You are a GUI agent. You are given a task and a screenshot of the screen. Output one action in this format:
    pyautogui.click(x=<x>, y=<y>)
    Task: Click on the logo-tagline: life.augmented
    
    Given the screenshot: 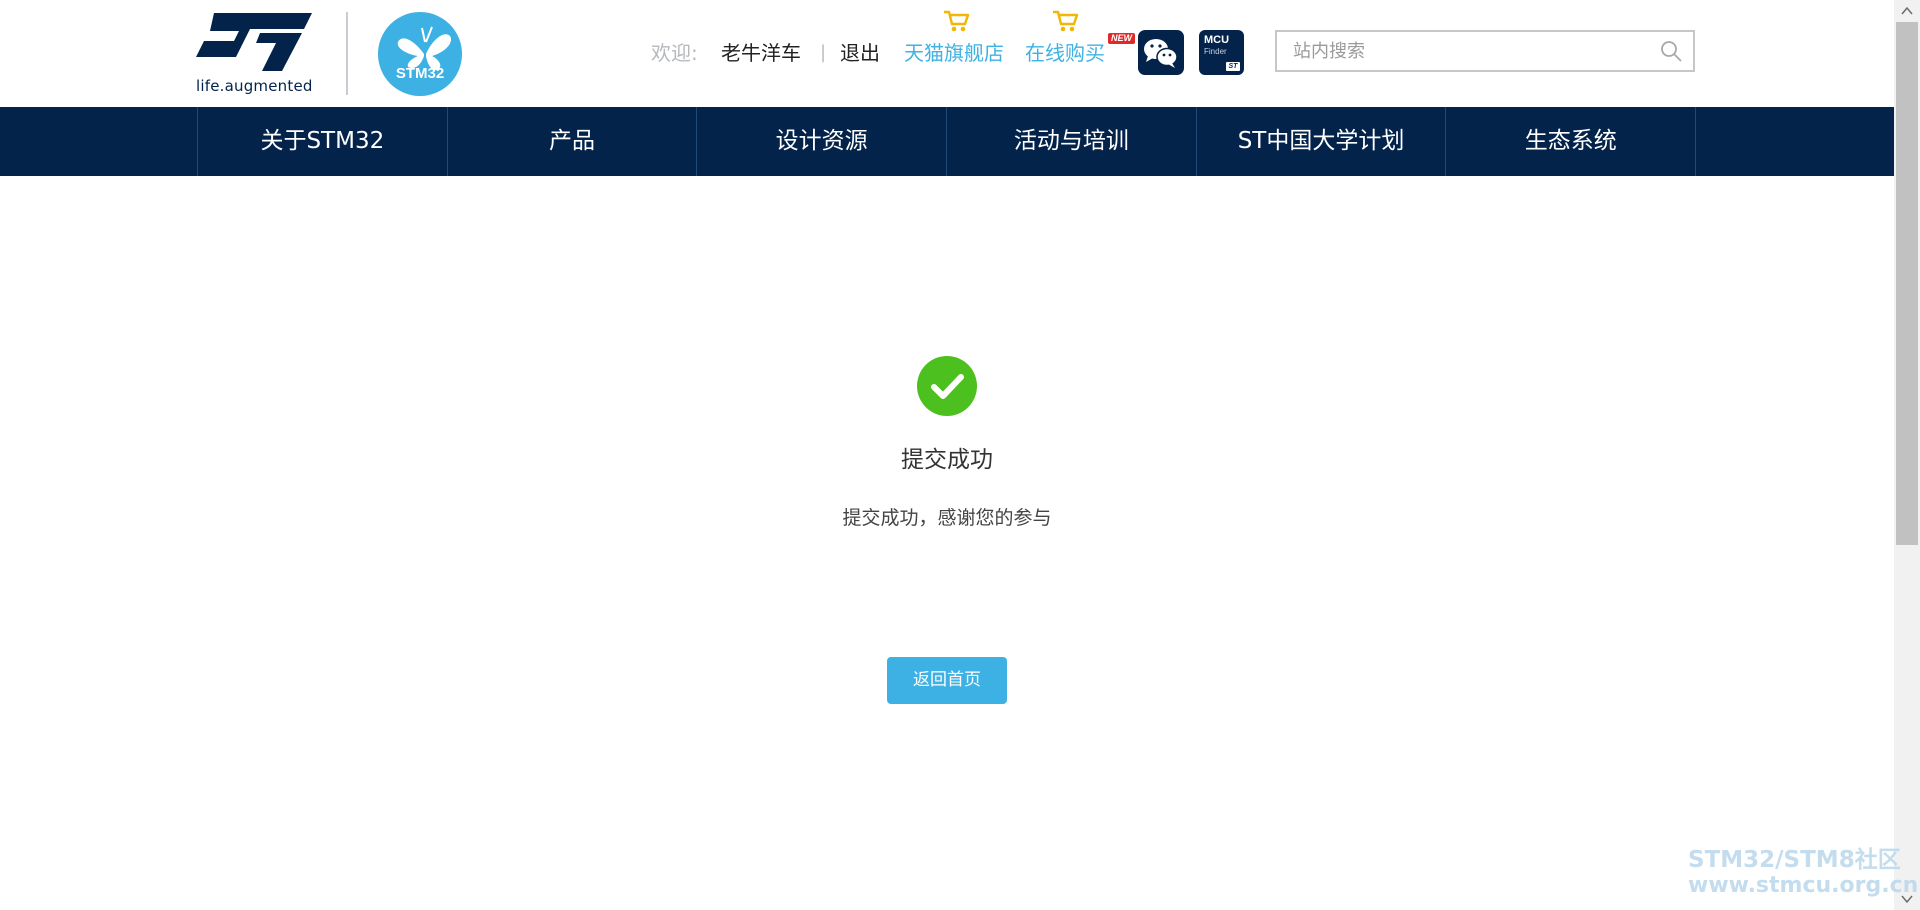 What is the action you would take?
    pyautogui.click(x=254, y=86)
    